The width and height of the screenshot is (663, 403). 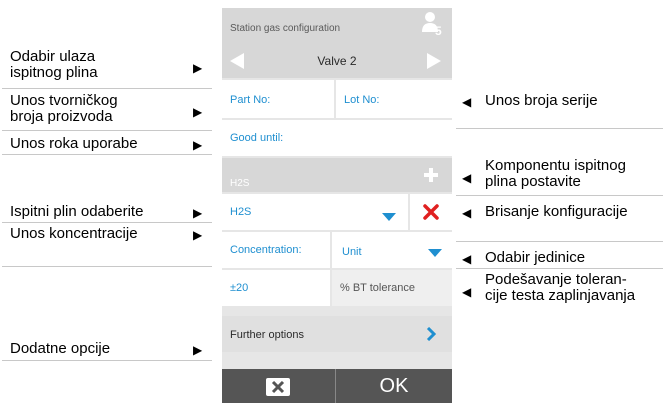 What do you see at coordinates (438, 31) in the screenshot?
I see `user-badge: 5` at bounding box center [438, 31].